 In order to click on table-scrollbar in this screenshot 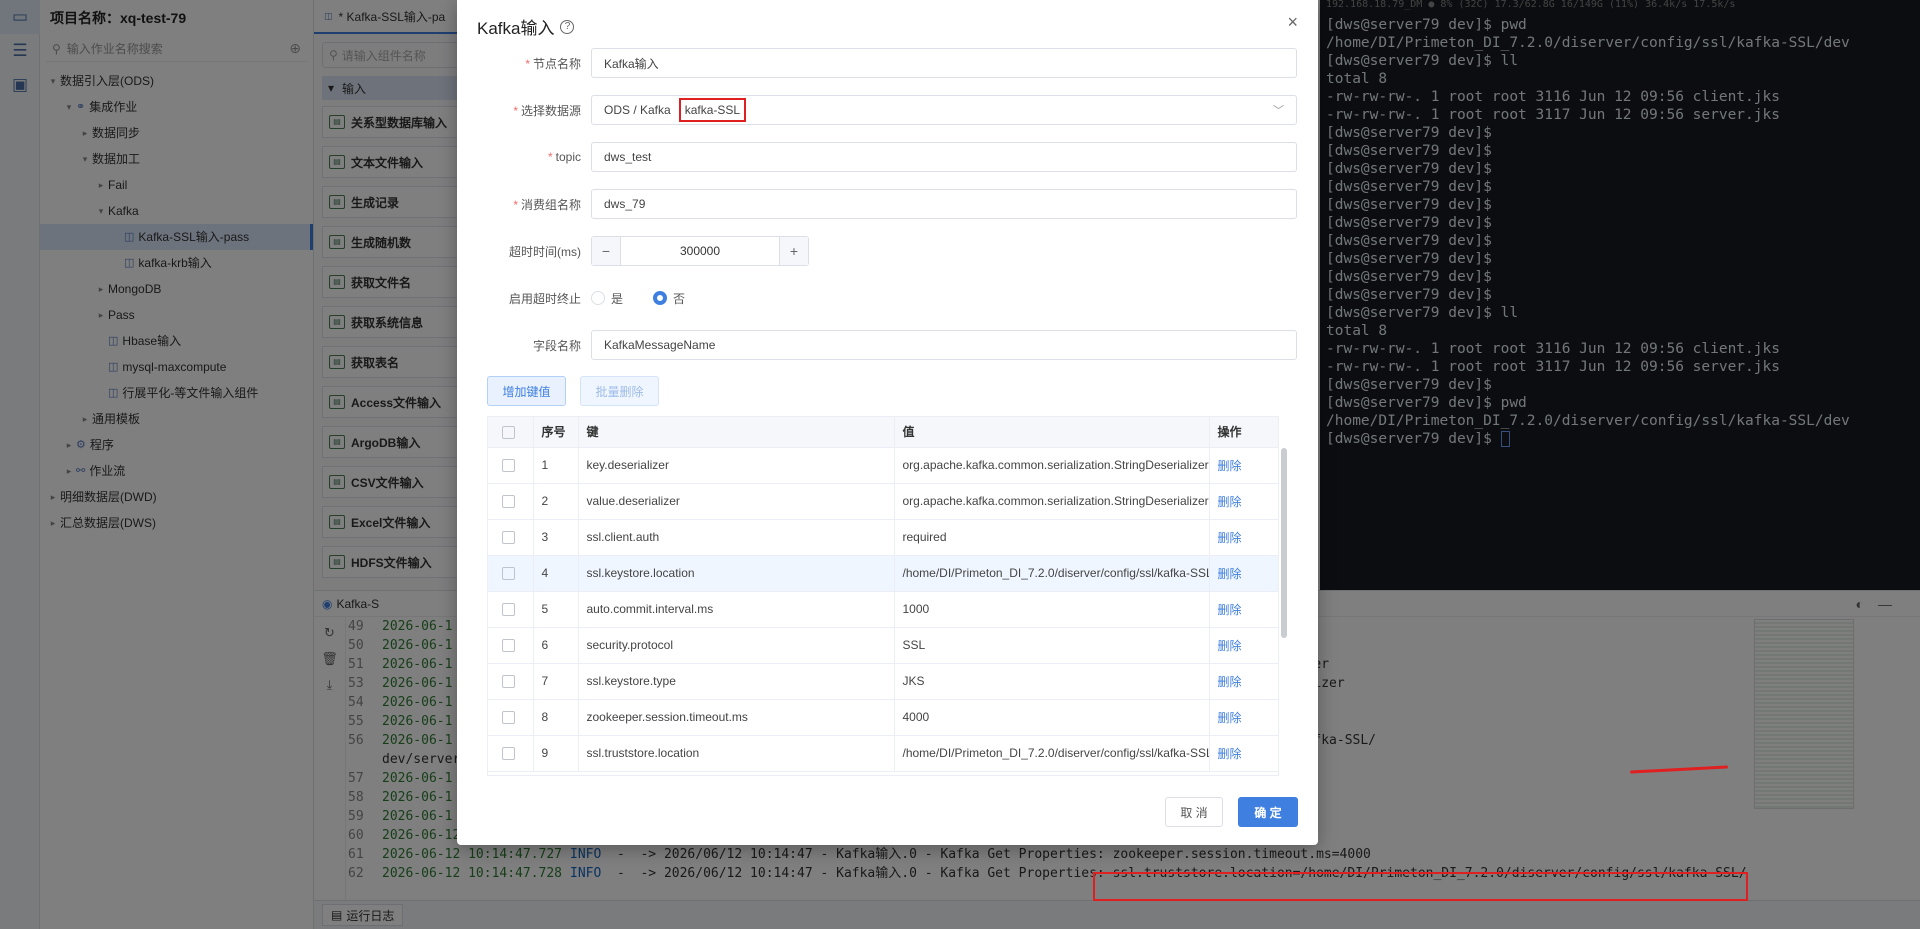, I will do `click(1284, 543)`.